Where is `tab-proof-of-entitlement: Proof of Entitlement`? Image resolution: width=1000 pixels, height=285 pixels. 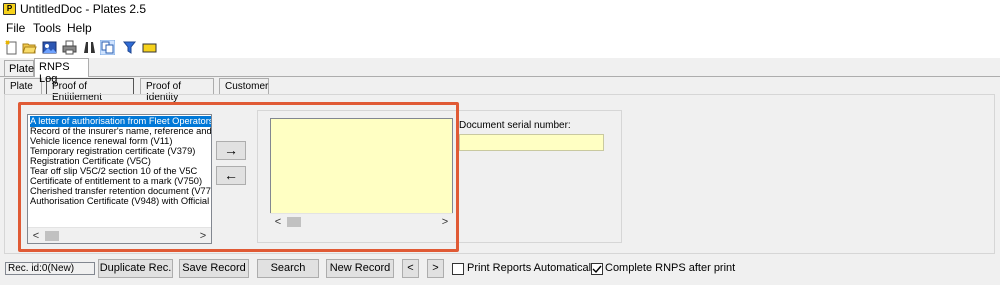 tab-proof-of-entitlement: Proof of Entitlement is located at coordinates (90, 90).